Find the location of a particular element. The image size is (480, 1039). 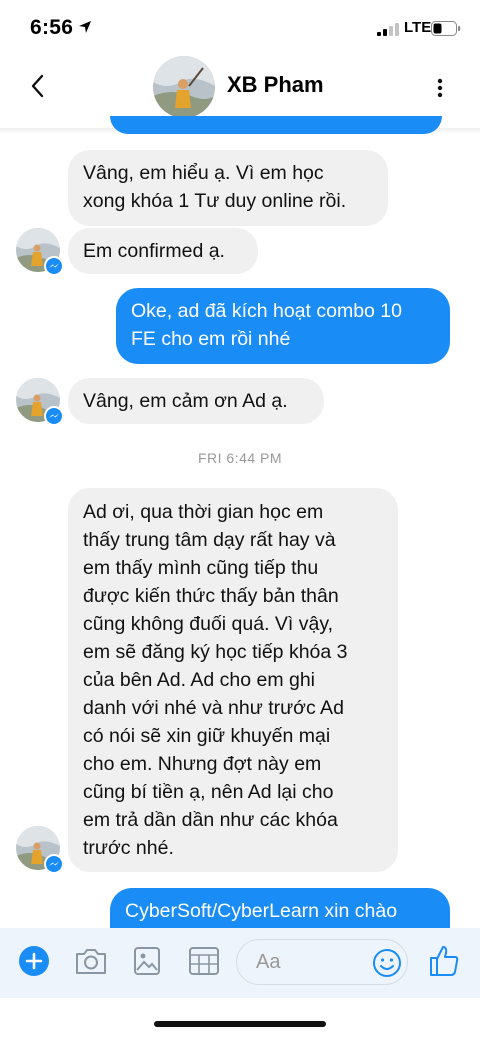

message-incoming: Em confirmed ạ. is located at coordinates (163, 251).